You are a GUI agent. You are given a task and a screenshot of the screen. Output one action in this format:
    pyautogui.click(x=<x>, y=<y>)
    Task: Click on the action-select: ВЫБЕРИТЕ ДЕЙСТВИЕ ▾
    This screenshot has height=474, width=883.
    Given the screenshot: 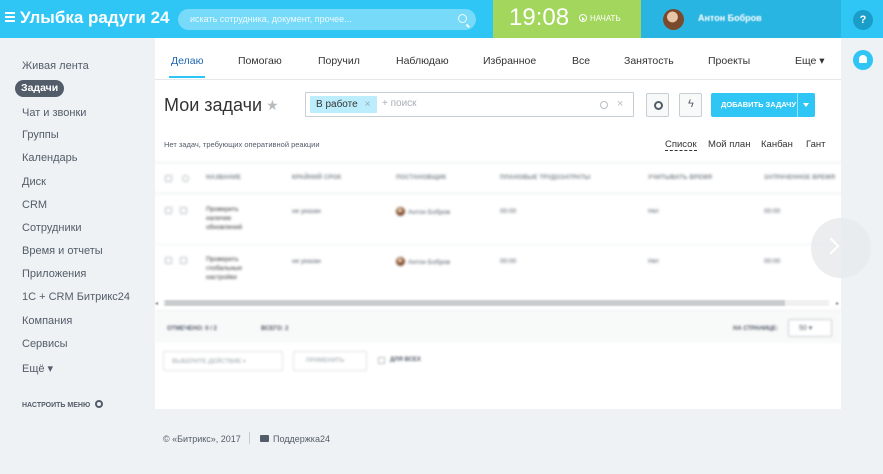 What is the action you would take?
    pyautogui.click(x=223, y=361)
    